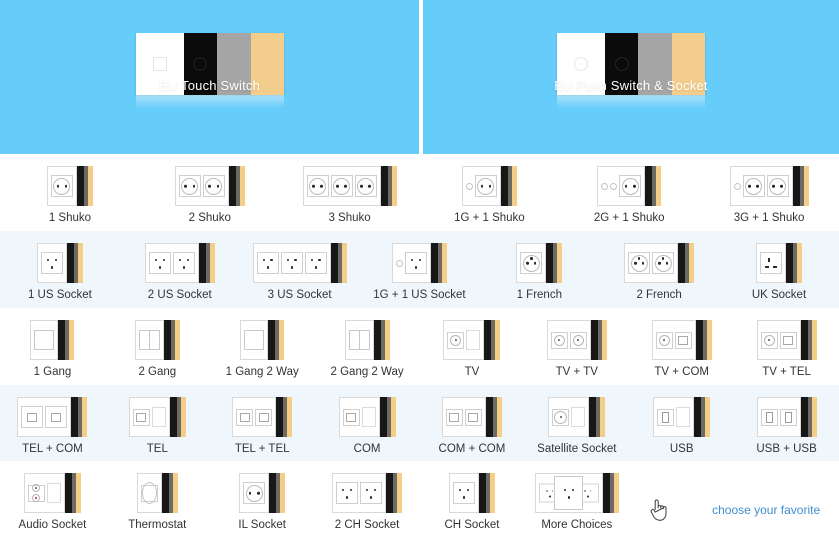 The height and width of the screenshot is (537, 839). Describe the element at coordinates (539, 295) in the screenshot. I see `product-label: 1 French` at that location.